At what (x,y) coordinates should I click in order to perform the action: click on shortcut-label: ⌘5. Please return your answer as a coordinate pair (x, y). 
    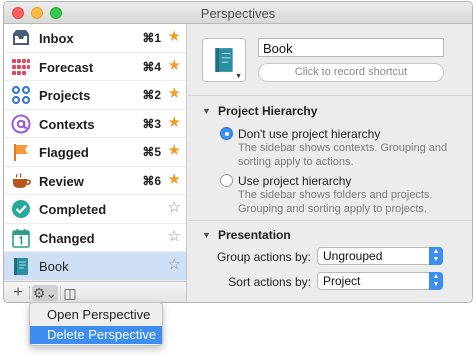
    Looking at the image, I should click on (151, 152).